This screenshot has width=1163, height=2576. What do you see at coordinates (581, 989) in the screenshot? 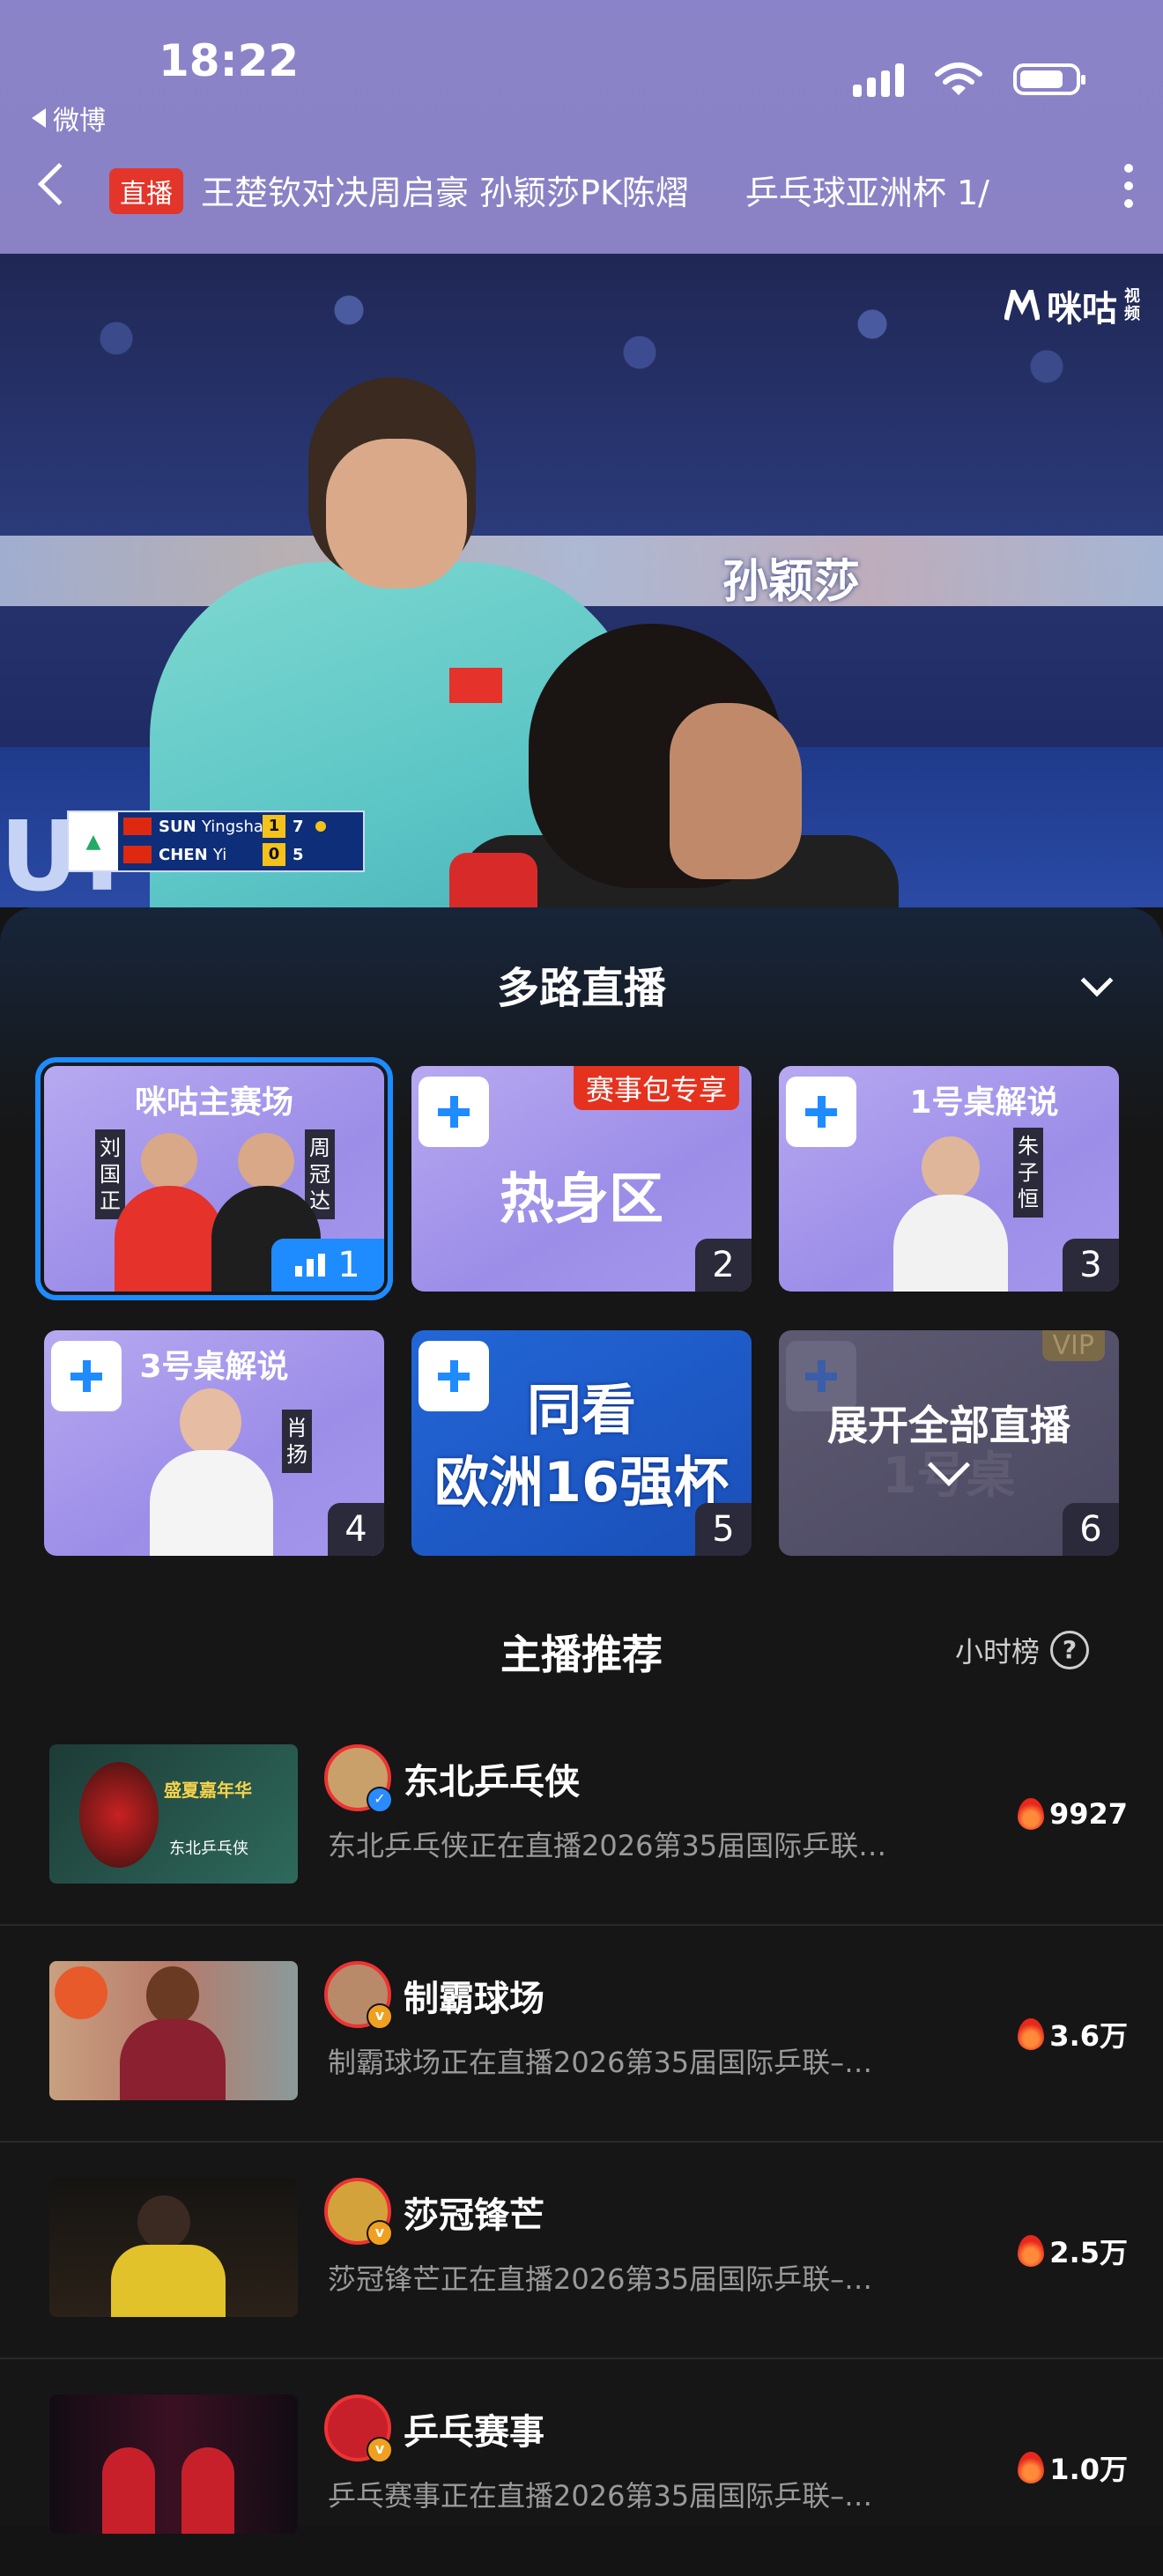
I see `sheet-title: 多路直播` at bounding box center [581, 989].